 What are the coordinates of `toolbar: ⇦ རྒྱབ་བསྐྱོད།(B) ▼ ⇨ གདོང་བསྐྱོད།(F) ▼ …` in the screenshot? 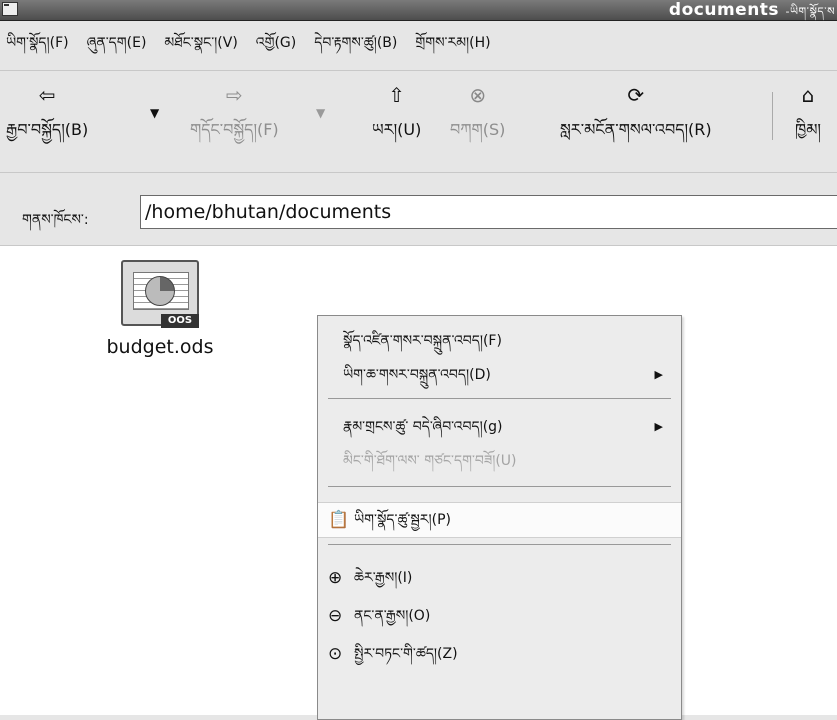 It's located at (418, 122).